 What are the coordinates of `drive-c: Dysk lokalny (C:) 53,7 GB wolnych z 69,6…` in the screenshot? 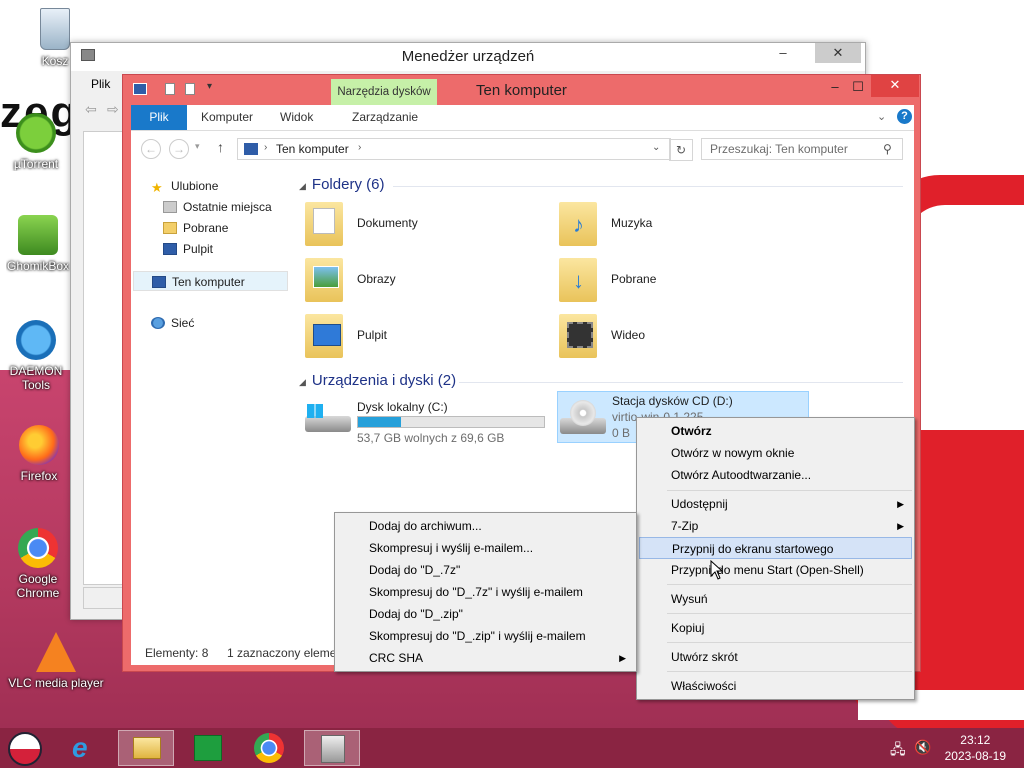 It's located at (429, 422).